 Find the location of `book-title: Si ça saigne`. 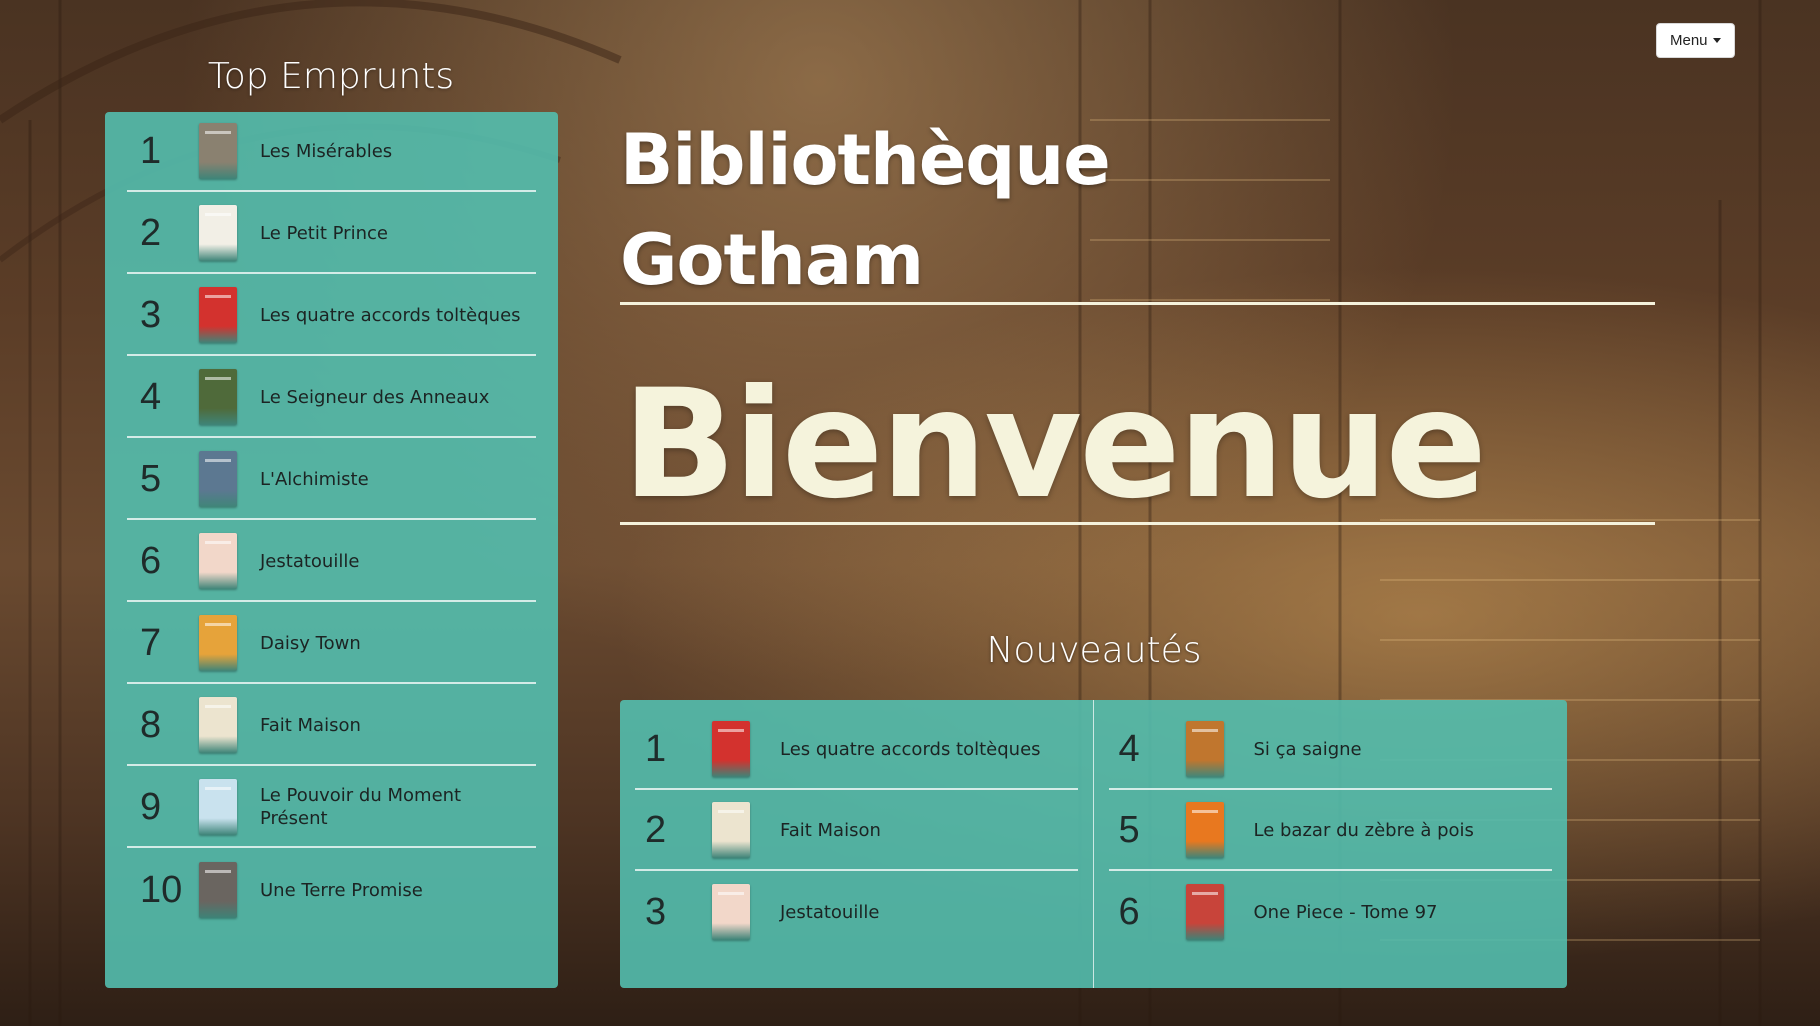

book-title: Si ça saigne is located at coordinates (1307, 749).